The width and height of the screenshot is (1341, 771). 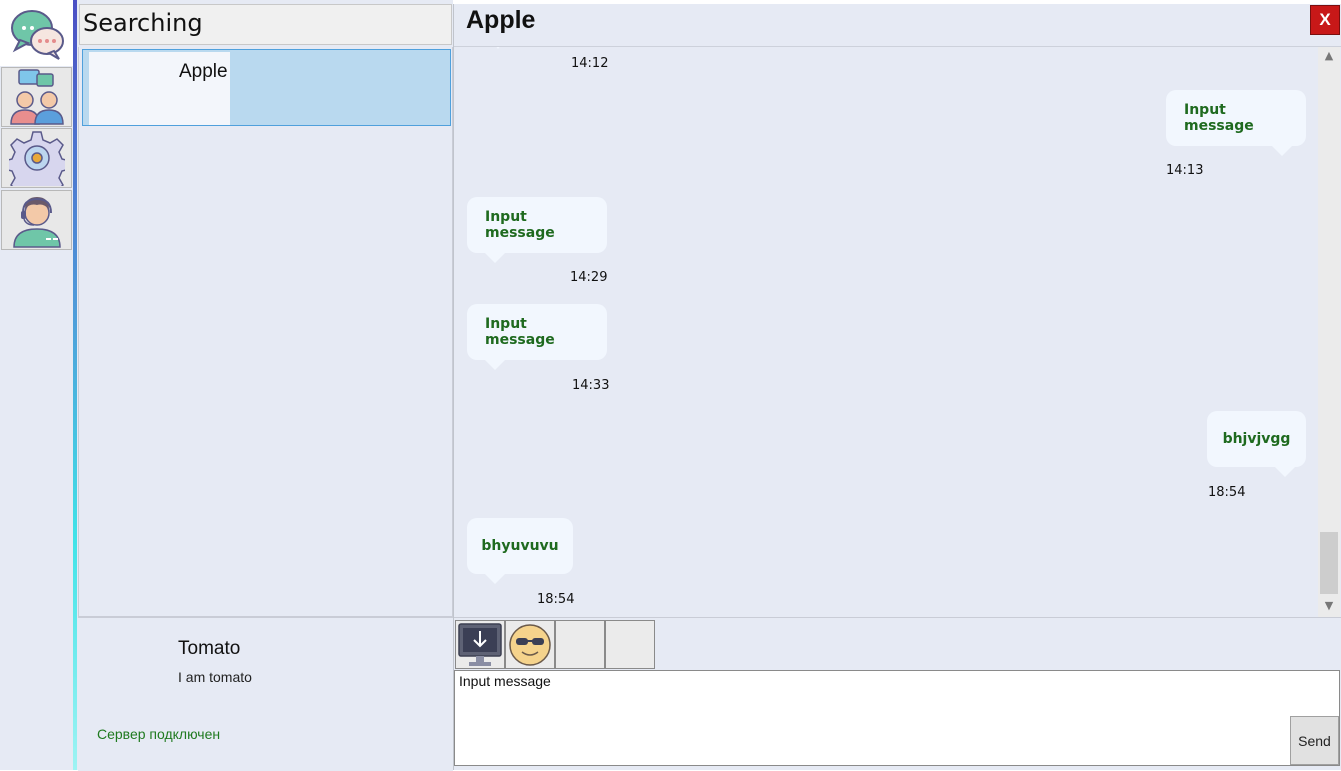 I want to click on composer: Input message Send, so click(x=897, y=718).